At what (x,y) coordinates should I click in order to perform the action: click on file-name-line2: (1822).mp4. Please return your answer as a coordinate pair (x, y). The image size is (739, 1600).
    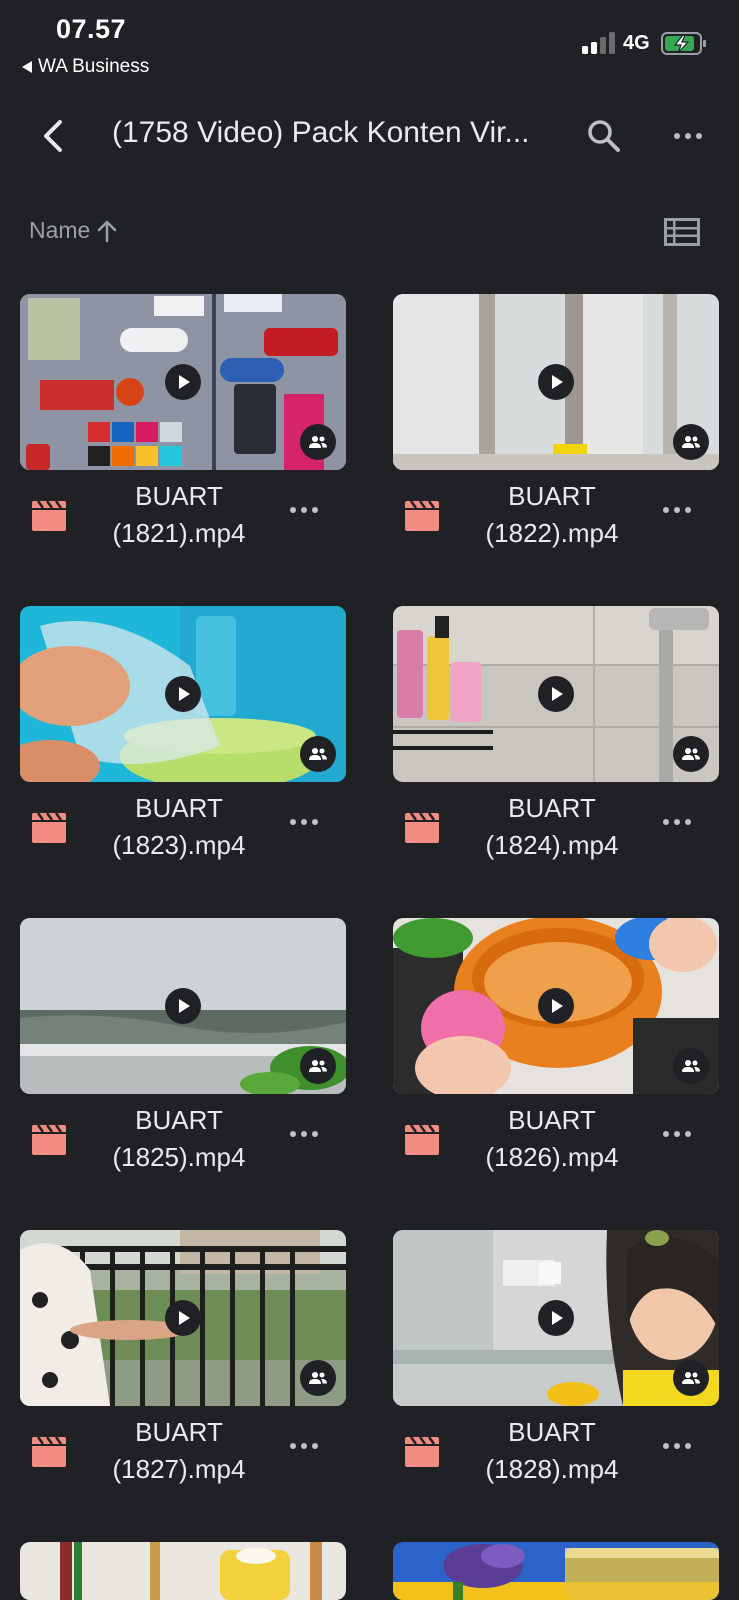
    Looking at the image, I should click on (552, 533).